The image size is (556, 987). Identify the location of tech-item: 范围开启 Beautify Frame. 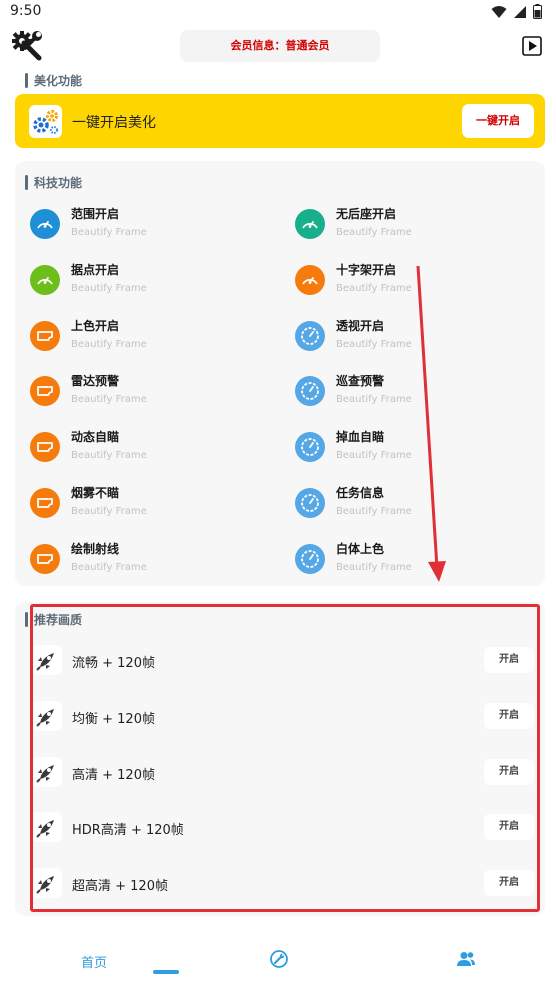
(150, 225).